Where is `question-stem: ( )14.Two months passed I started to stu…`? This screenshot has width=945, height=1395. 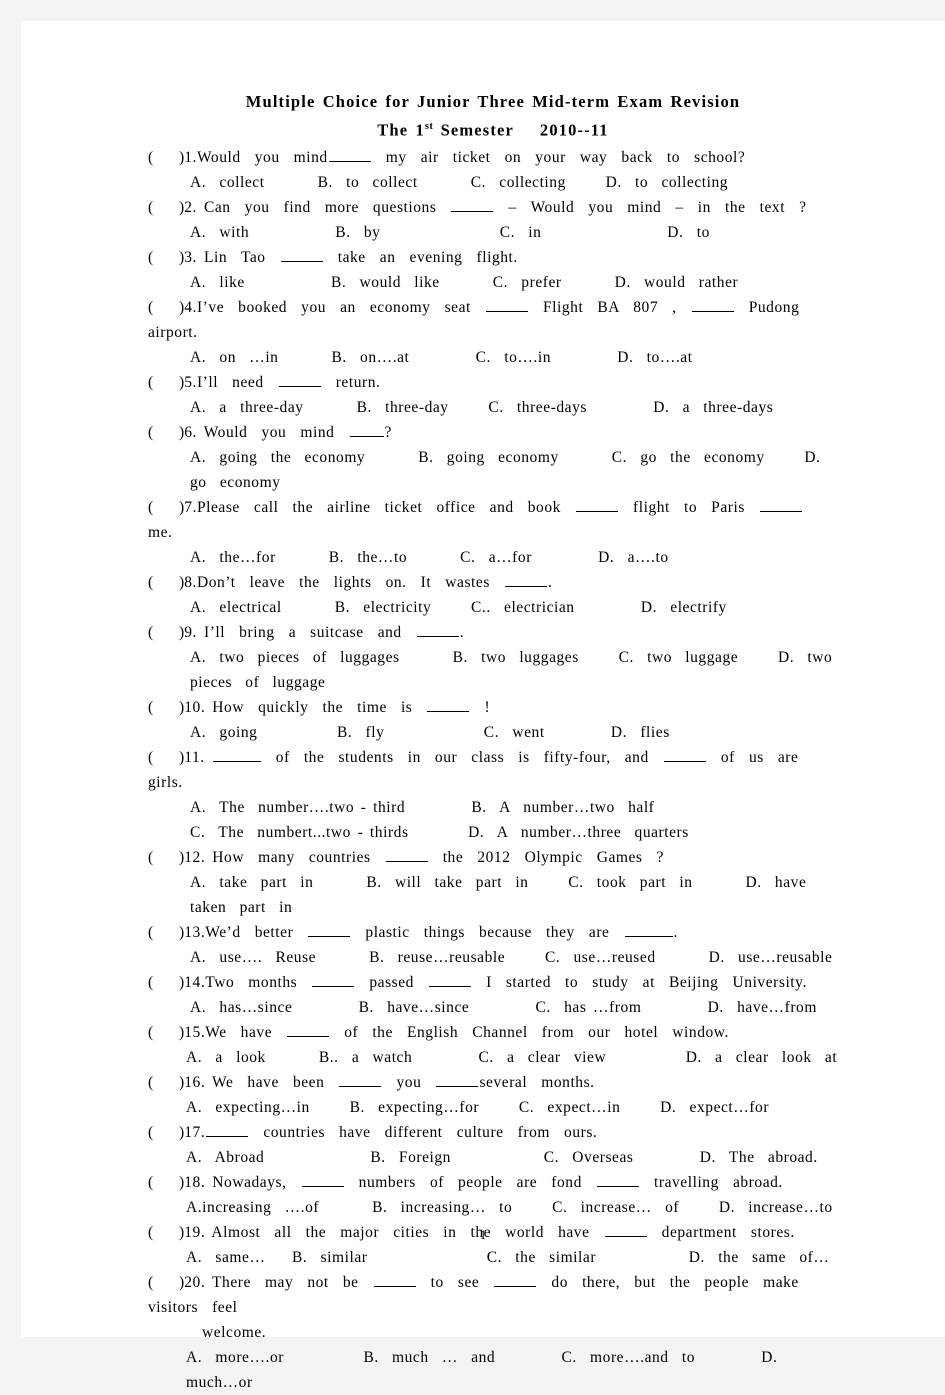 question-stem: ( )14.Two months passed I started to stu… is located at coordinates (493, 982).